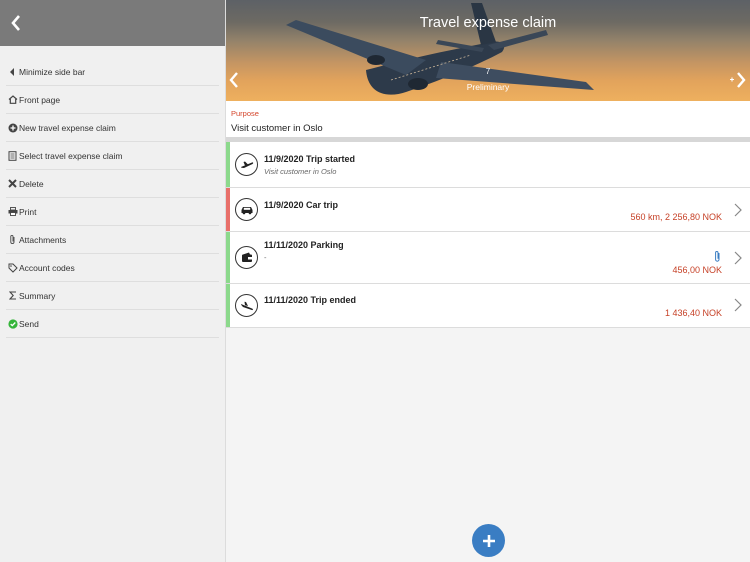 The width and height of the screenshot is (750, 562). What do you see at coordinates (697, 270) in the screenshot?
I see `entry-amount: 456,00 NOK` at bounding box center [697, 270].